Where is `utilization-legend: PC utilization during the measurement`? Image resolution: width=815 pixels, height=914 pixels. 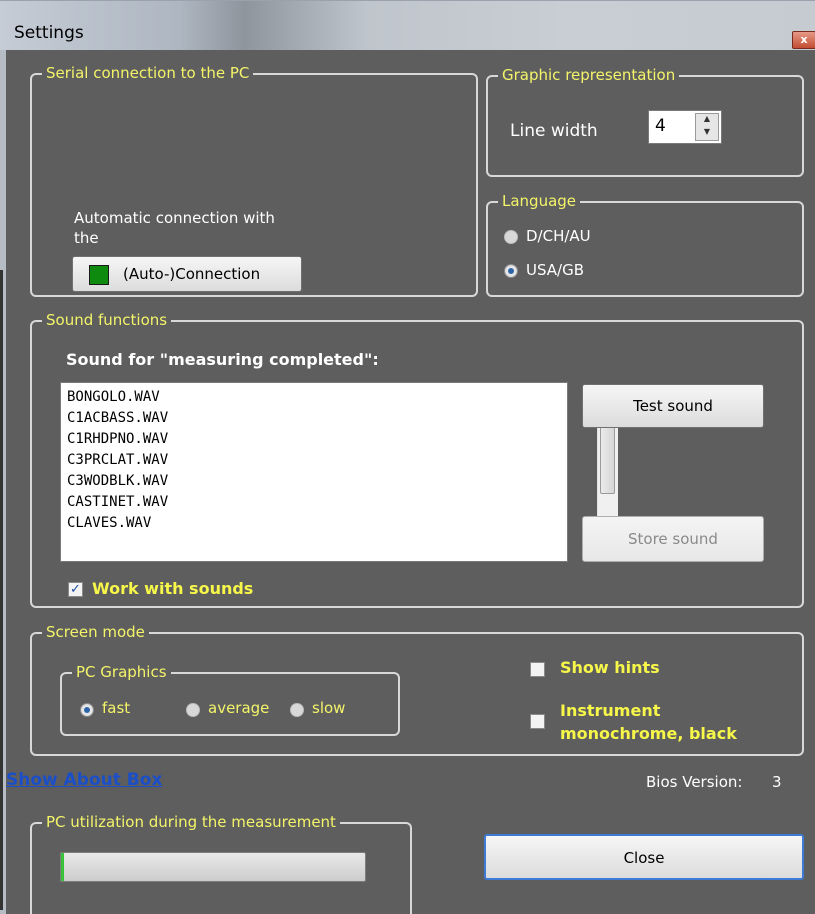 utilization-legend: PC utilization during the measurement is located at coordinates (191, 822).